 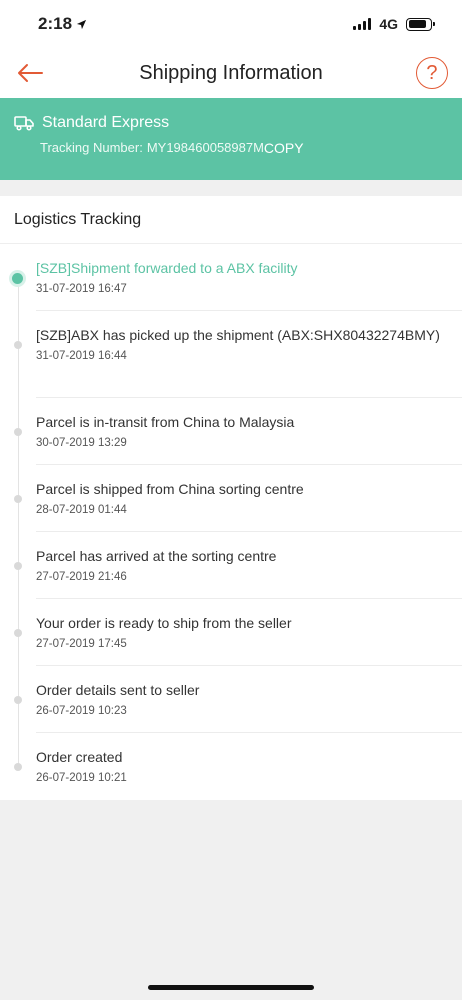 I want to click on tracking-event: Order created 26-07-2019 10:21, so click(x=231, y=766).